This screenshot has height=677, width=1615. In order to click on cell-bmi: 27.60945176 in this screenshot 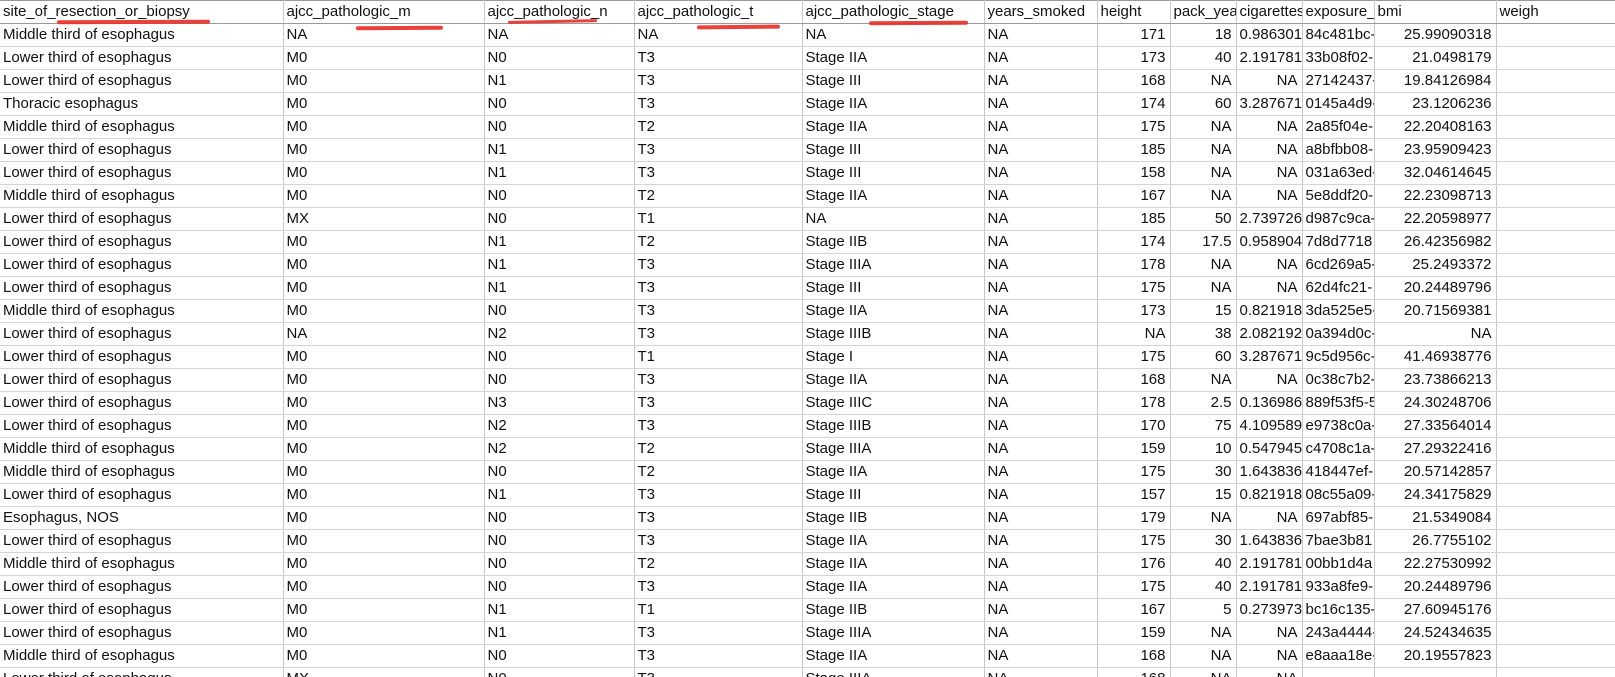, I will do `click(1435, 610)`.